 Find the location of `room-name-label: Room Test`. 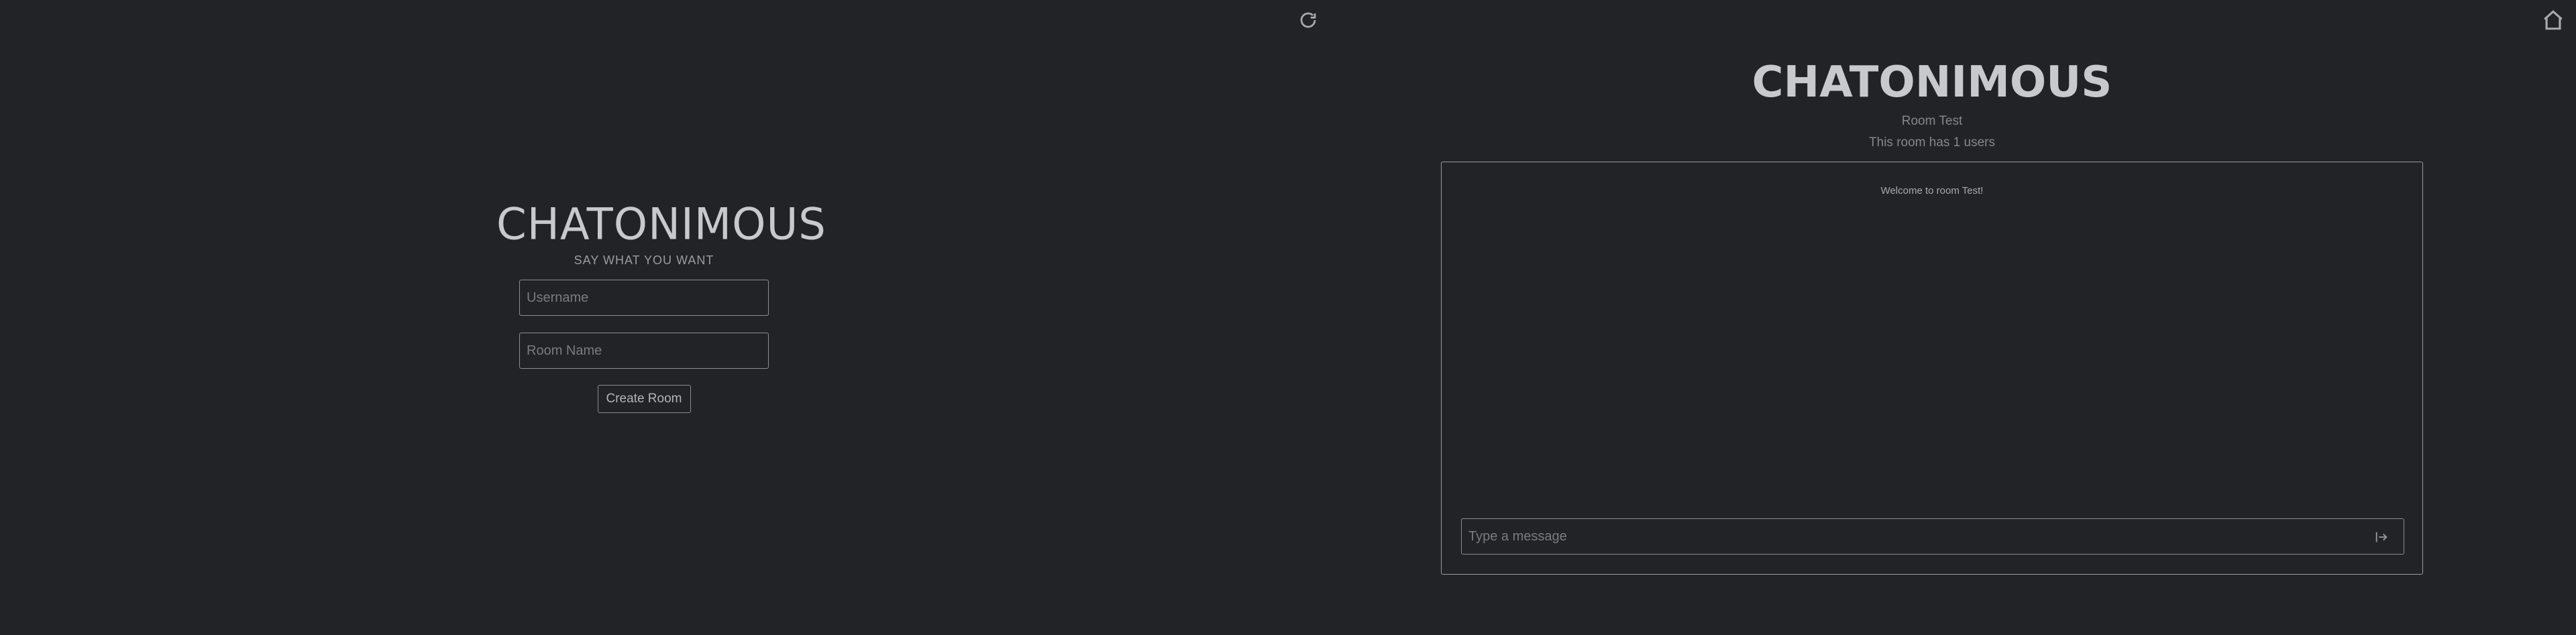

room-name-label: Room Test is located at coordinates (1932, 121).